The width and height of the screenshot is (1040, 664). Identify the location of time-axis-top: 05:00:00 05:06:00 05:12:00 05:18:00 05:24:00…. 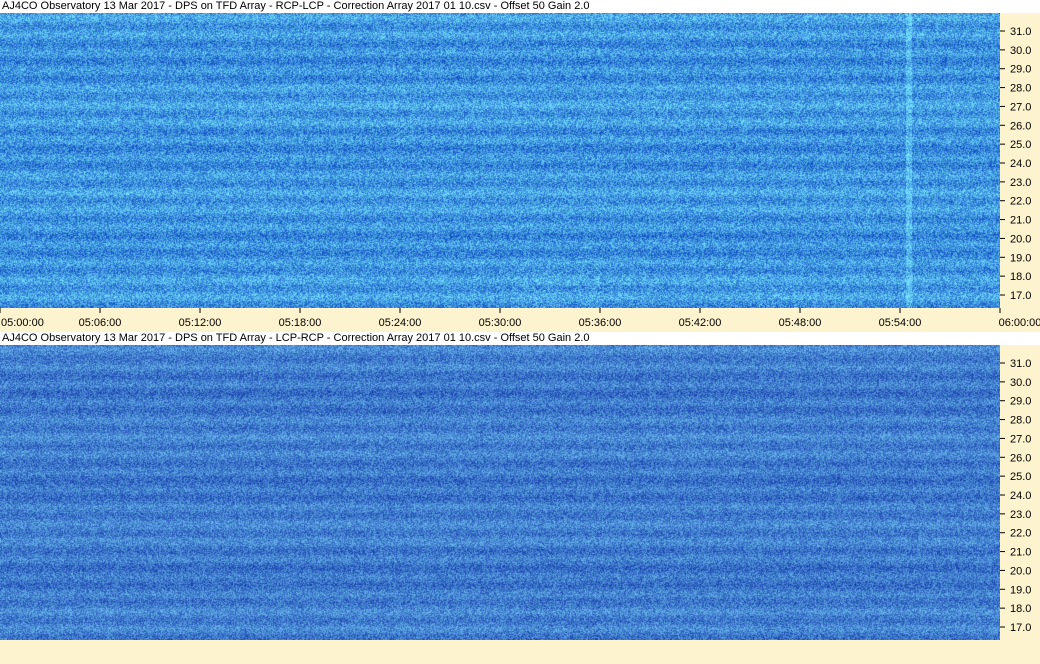
(520, 320).